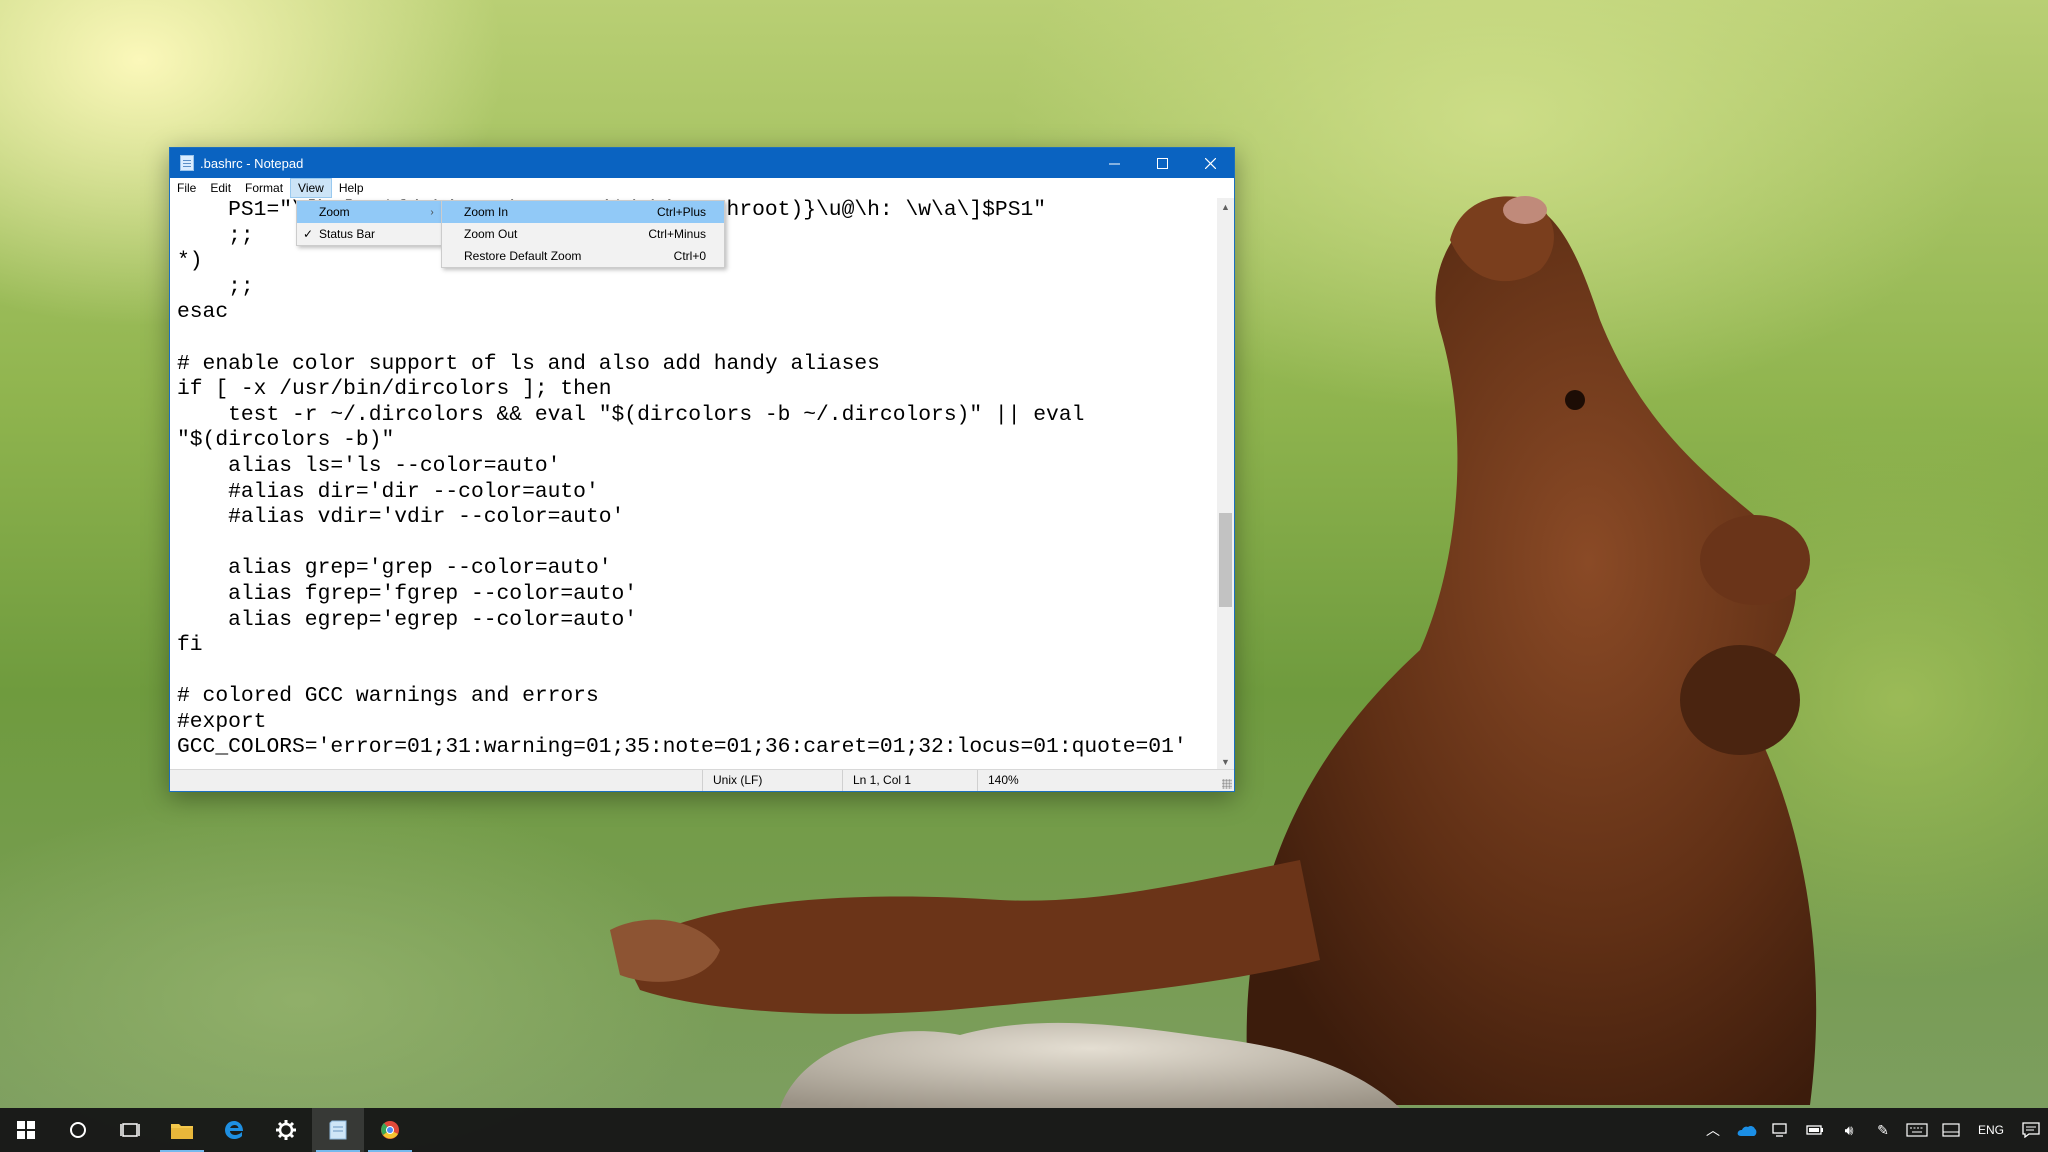 This screenshot has height=1152, width=2048. What do you see at coordinates (583, 256) in the screenshot?
I see `restore-default-zoom-item: Restore Default Zoom Ctrl+0` at bounding box center [583, 256].